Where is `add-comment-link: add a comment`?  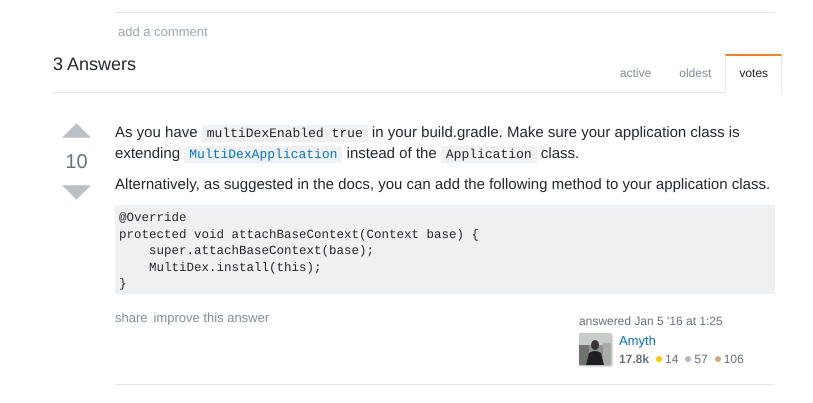
add-comment-link: add a comment is located at coordinates (163, 31).